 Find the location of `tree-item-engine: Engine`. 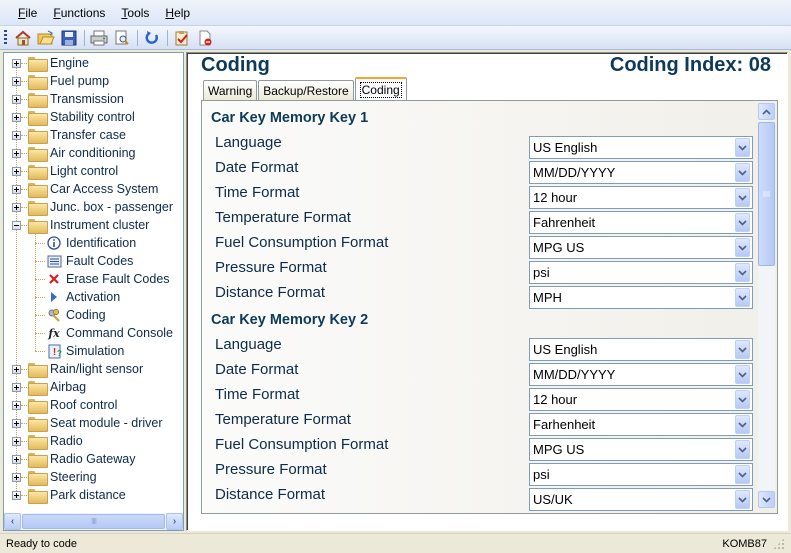

tree-item-engine: Engine is located at coordinates (50, 63).